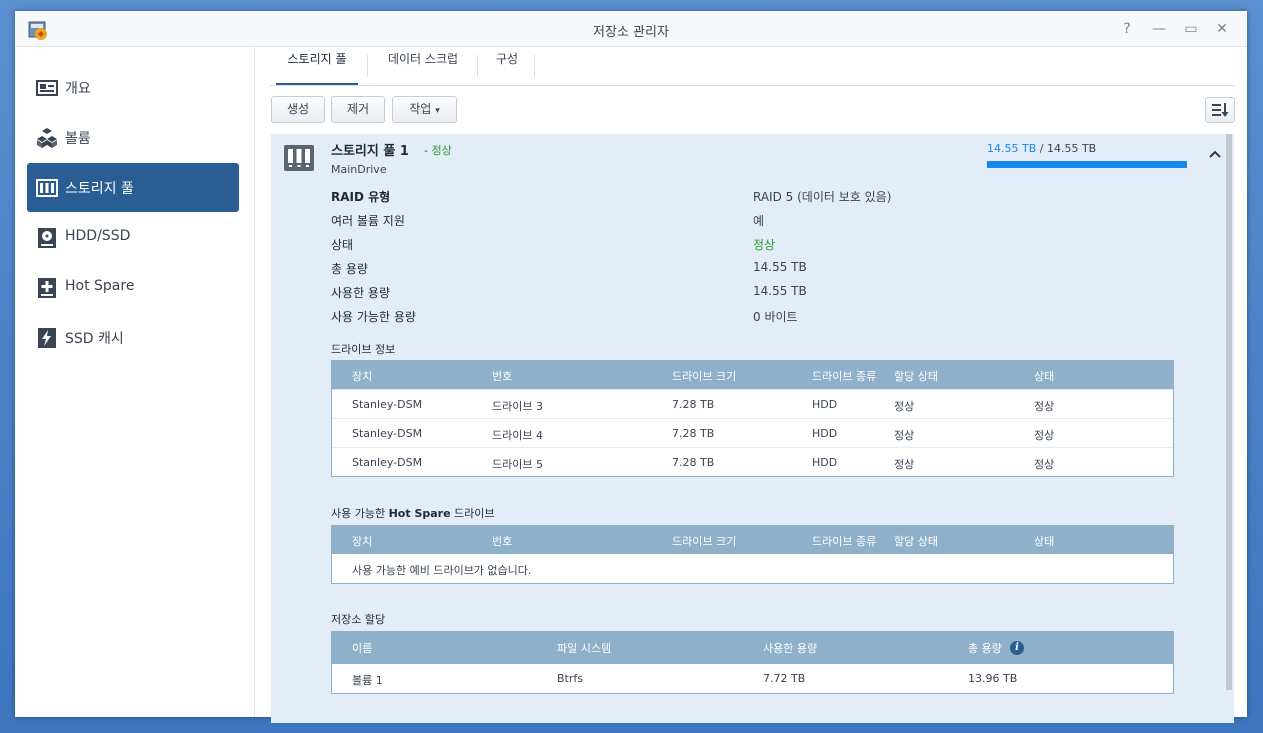 This screenshot has width=1263, height=733. What do you see at coordinates (133, 237) in the screenshot?
I see `sidebar-item-hdd-ssd: HDD/SSD` at bounding box center [133, 237].